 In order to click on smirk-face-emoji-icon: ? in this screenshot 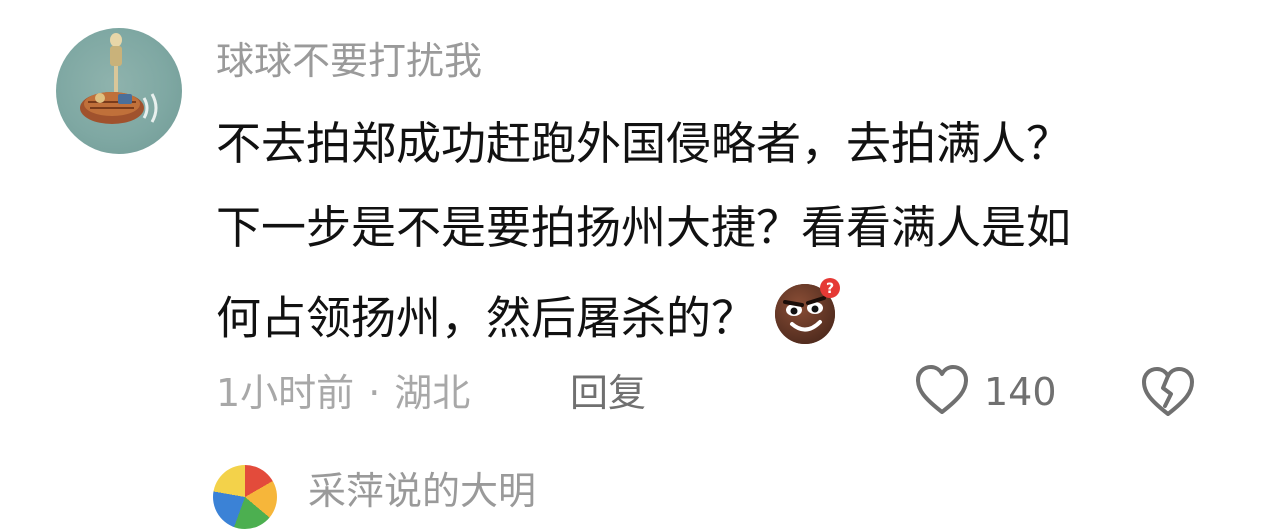, I will do `click(807, 318)`.